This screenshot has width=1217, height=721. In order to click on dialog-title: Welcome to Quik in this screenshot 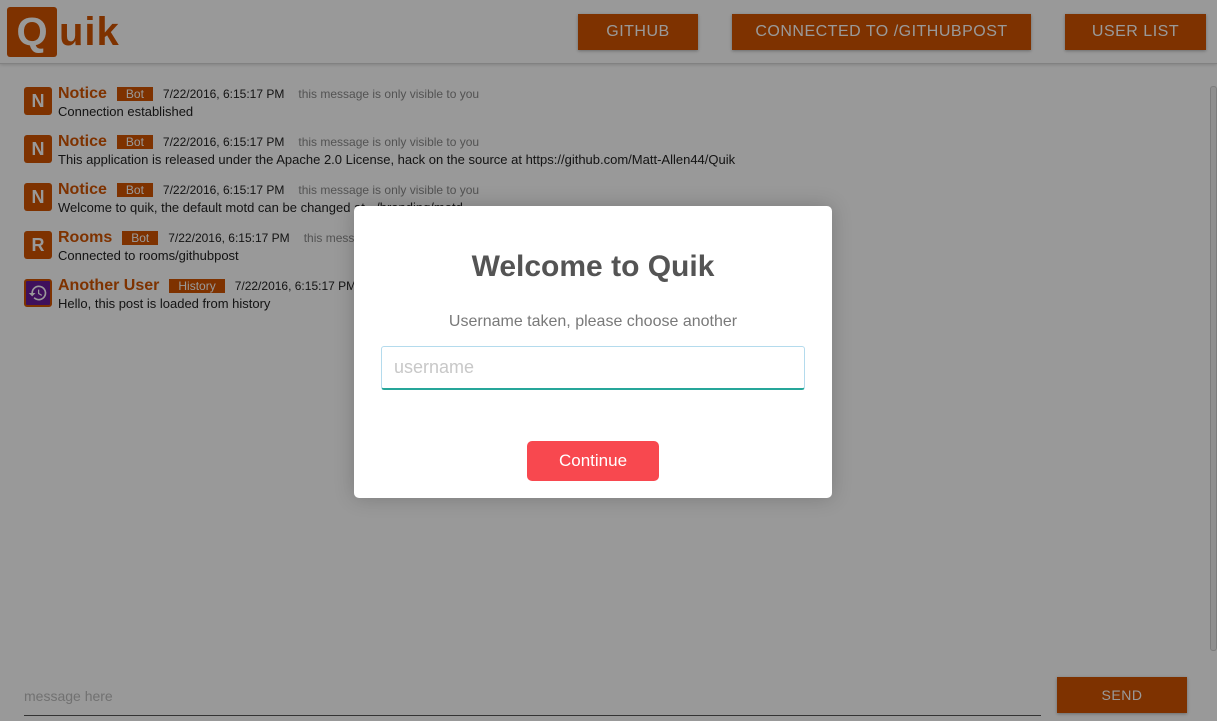, I will do `click(593, 266)`.